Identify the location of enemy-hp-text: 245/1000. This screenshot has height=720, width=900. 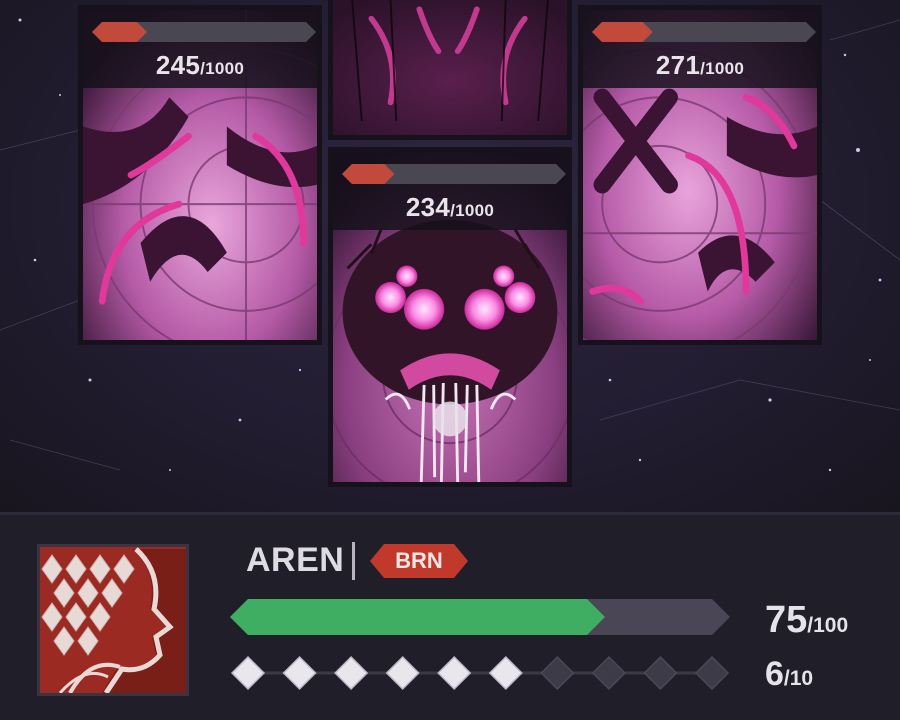
(200, 65).